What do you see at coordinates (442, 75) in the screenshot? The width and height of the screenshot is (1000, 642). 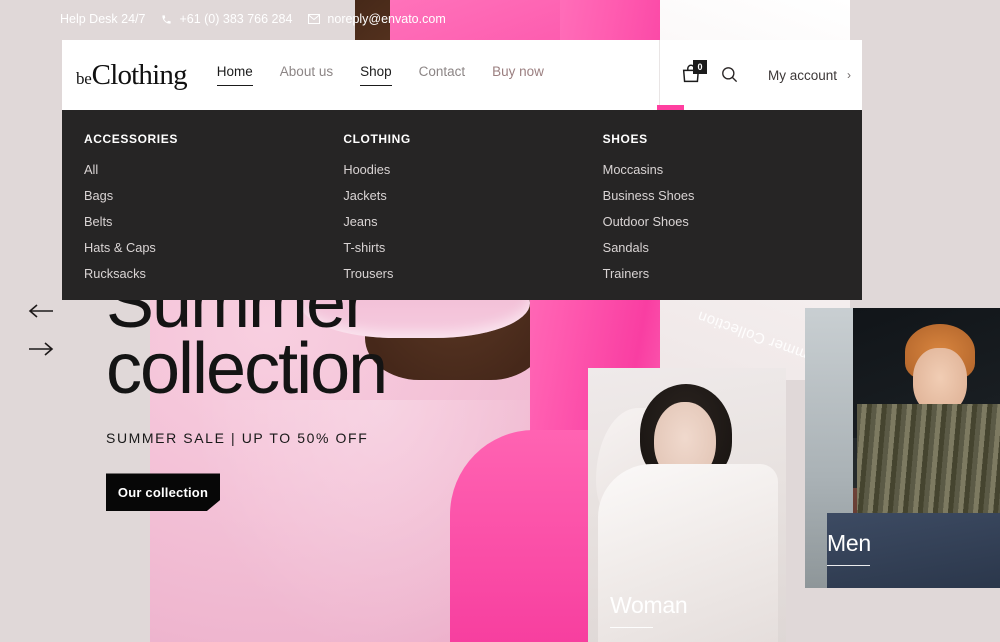 I see `nav-item-contact: Contact` at bounding box center [442, 75].